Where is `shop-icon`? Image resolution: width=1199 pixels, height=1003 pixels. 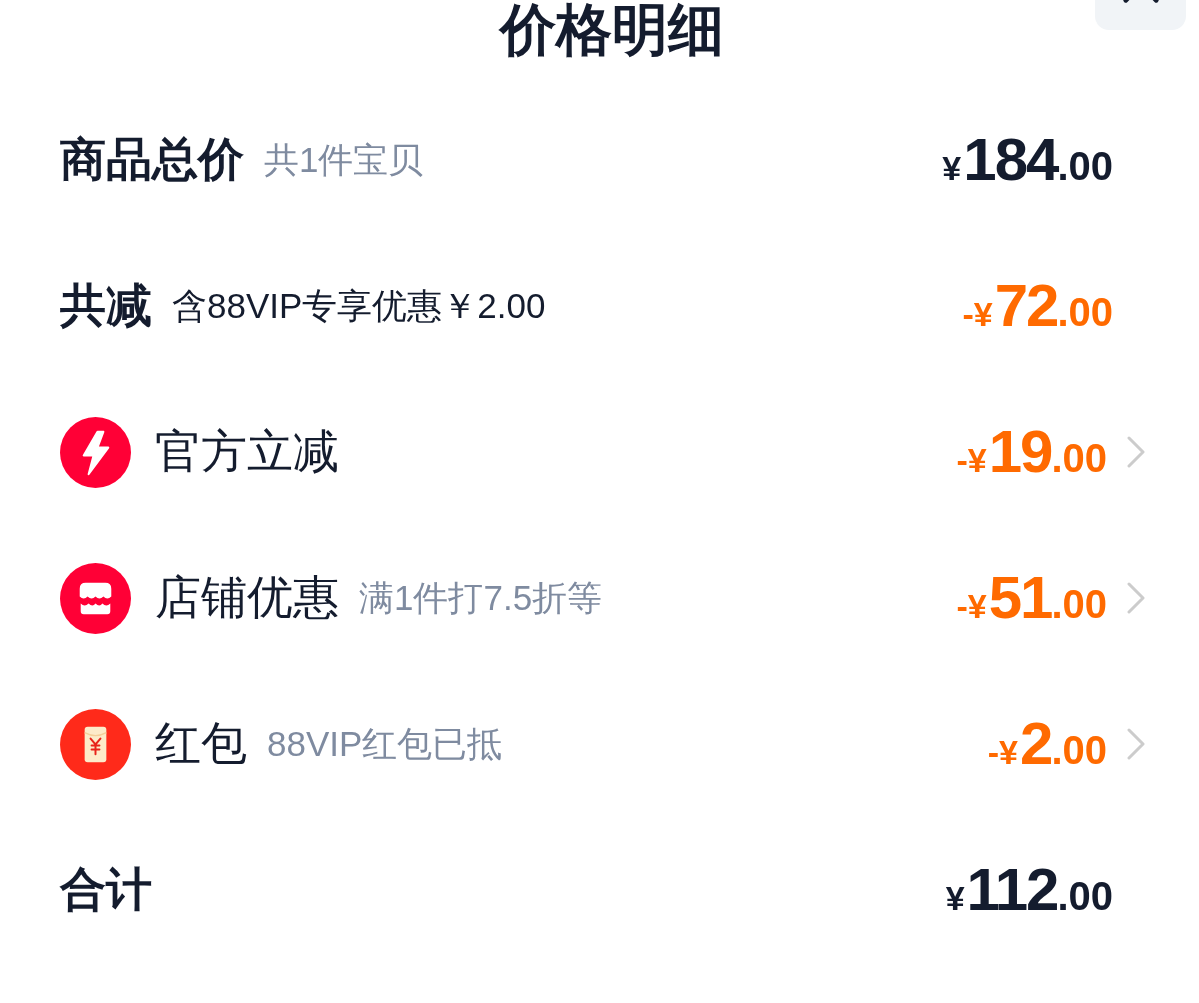 shop-icon is located at coordinates (95, 598).